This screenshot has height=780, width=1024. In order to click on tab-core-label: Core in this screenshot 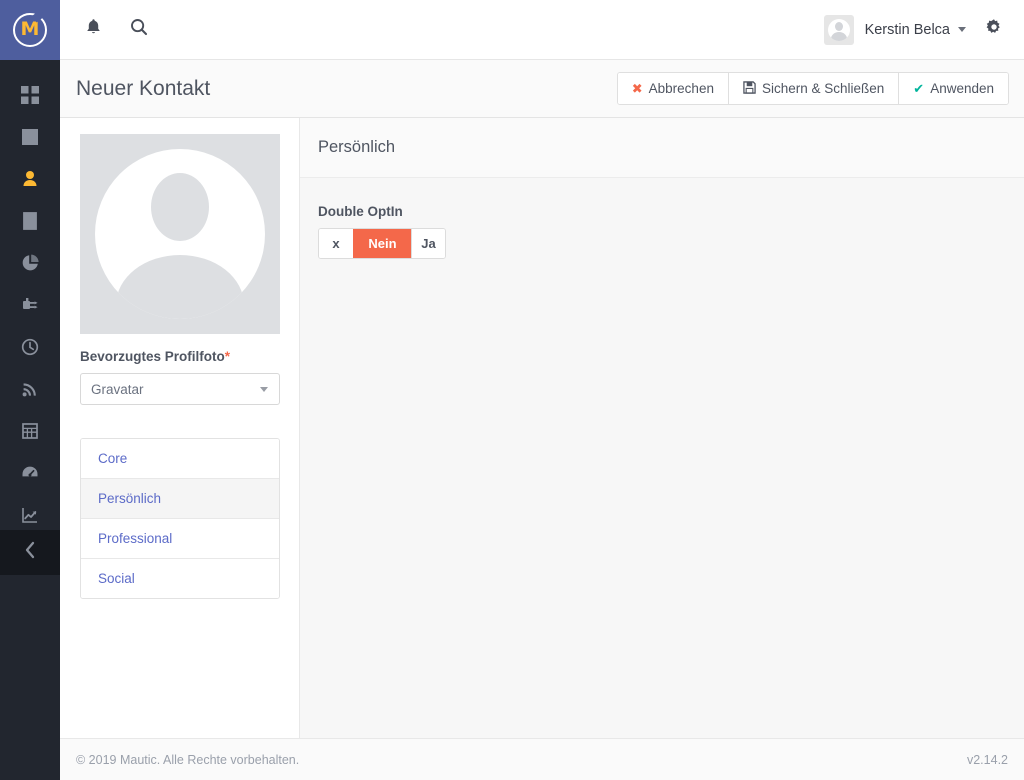, I will do `click(113, 458)`.